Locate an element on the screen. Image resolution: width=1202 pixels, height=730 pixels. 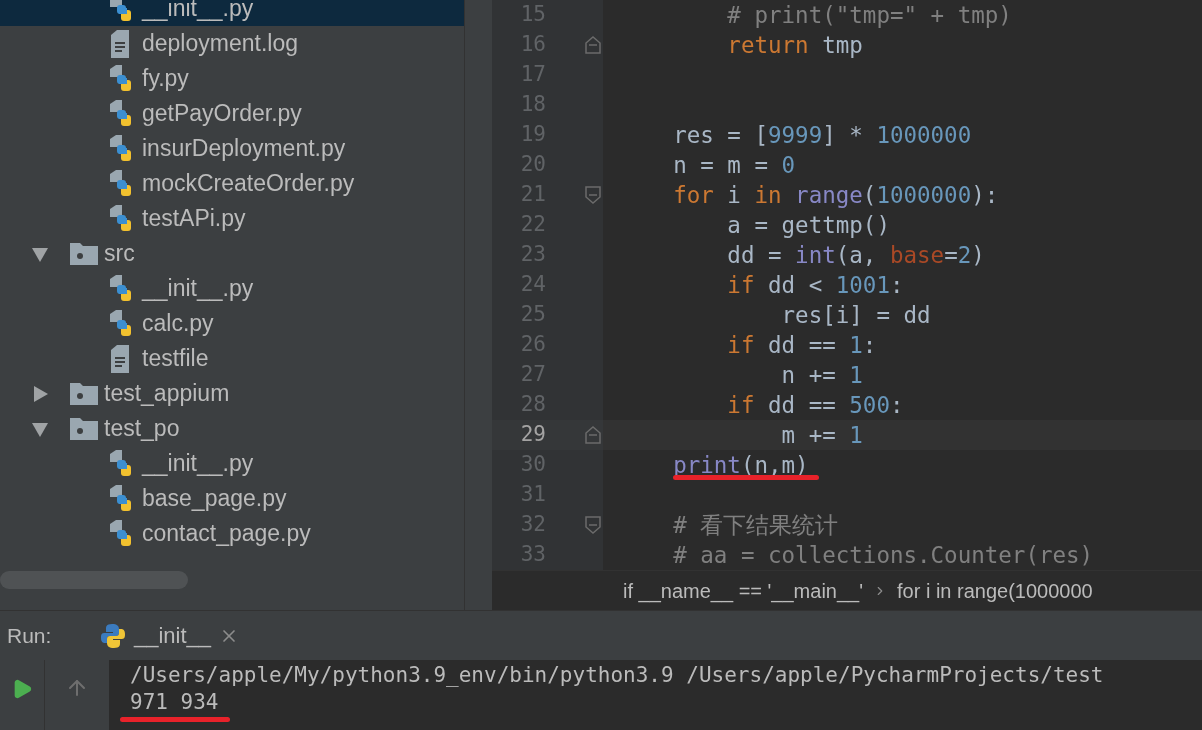
code-line: res[i] = dd is located at coordinates (855, 315).